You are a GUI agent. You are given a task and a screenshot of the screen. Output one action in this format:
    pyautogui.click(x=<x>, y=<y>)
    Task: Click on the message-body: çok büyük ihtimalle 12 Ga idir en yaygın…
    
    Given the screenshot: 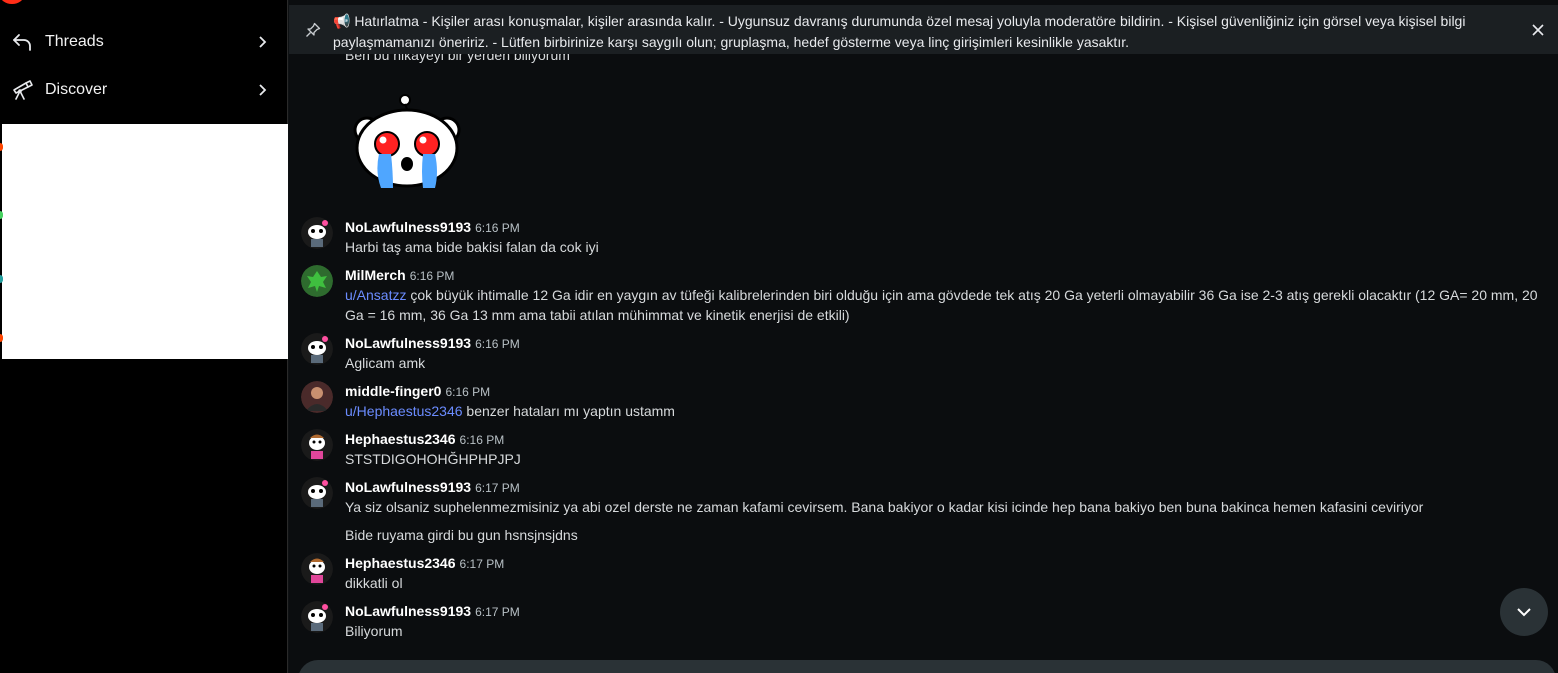 What is the action you would take?
    pyautogui.click(x=941, y=305)
    